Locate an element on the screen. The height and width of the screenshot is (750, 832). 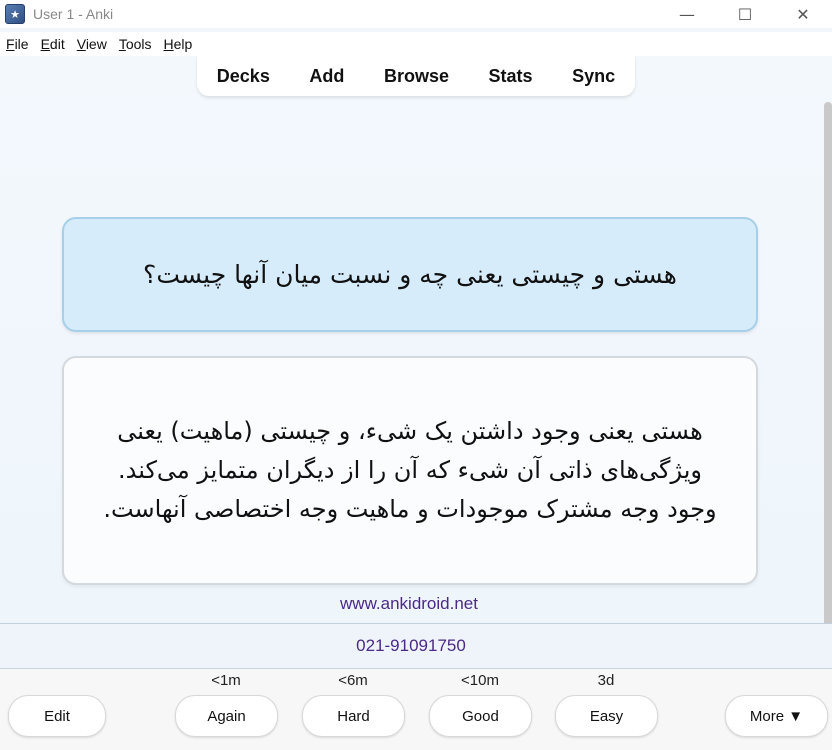
toolbar-sync: Sync is located at coordinates (593, 76).